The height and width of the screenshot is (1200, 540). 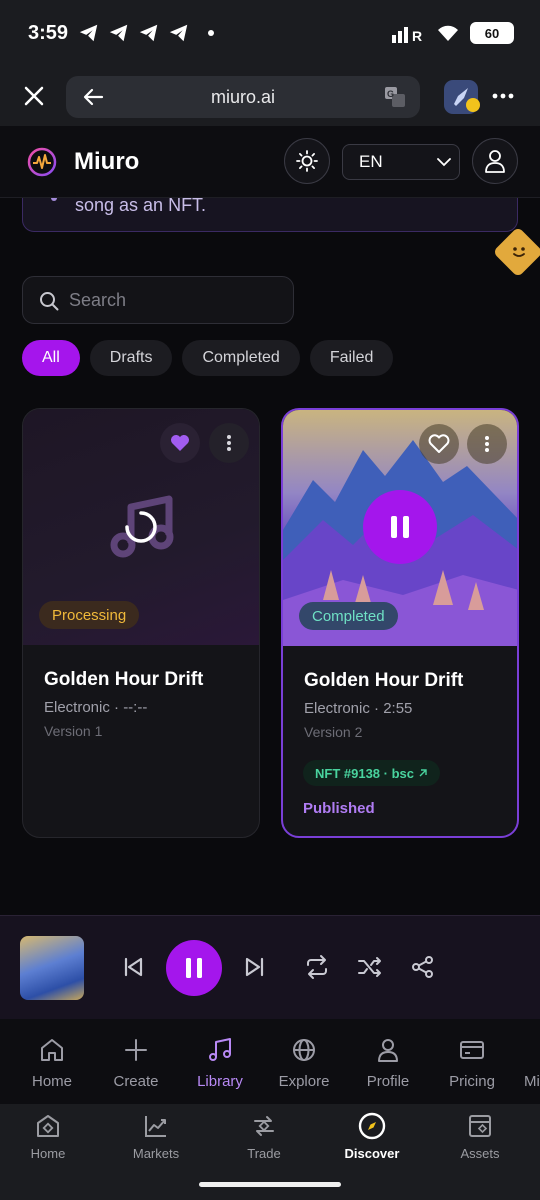 I want to click on more-notifications-dot, so click(x=211, y=33).